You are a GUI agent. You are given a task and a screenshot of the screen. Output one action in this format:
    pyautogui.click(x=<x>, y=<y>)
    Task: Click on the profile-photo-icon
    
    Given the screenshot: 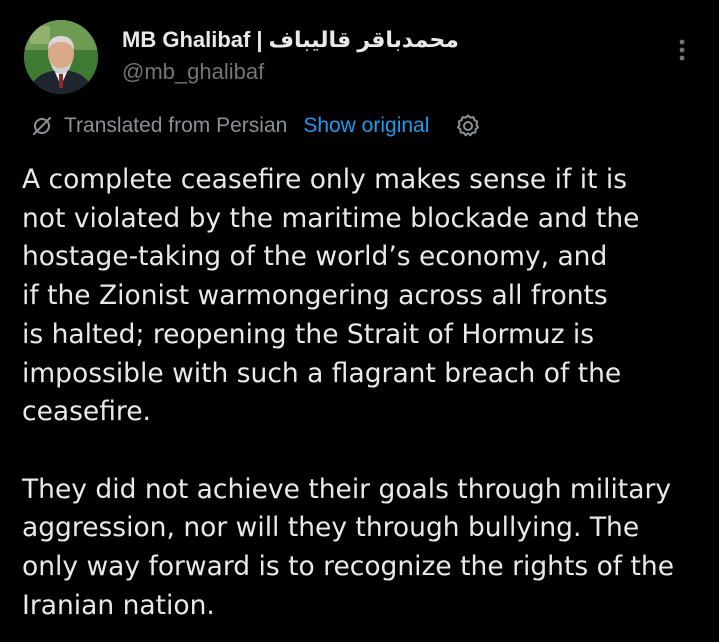 What is the action you would take?
    pyautogui.click(x=61, y=57)
    